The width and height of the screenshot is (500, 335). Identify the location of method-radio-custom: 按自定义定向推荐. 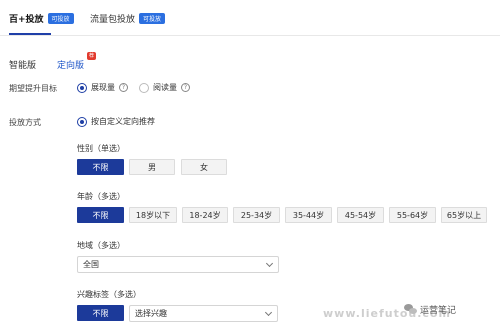
(116, 121).